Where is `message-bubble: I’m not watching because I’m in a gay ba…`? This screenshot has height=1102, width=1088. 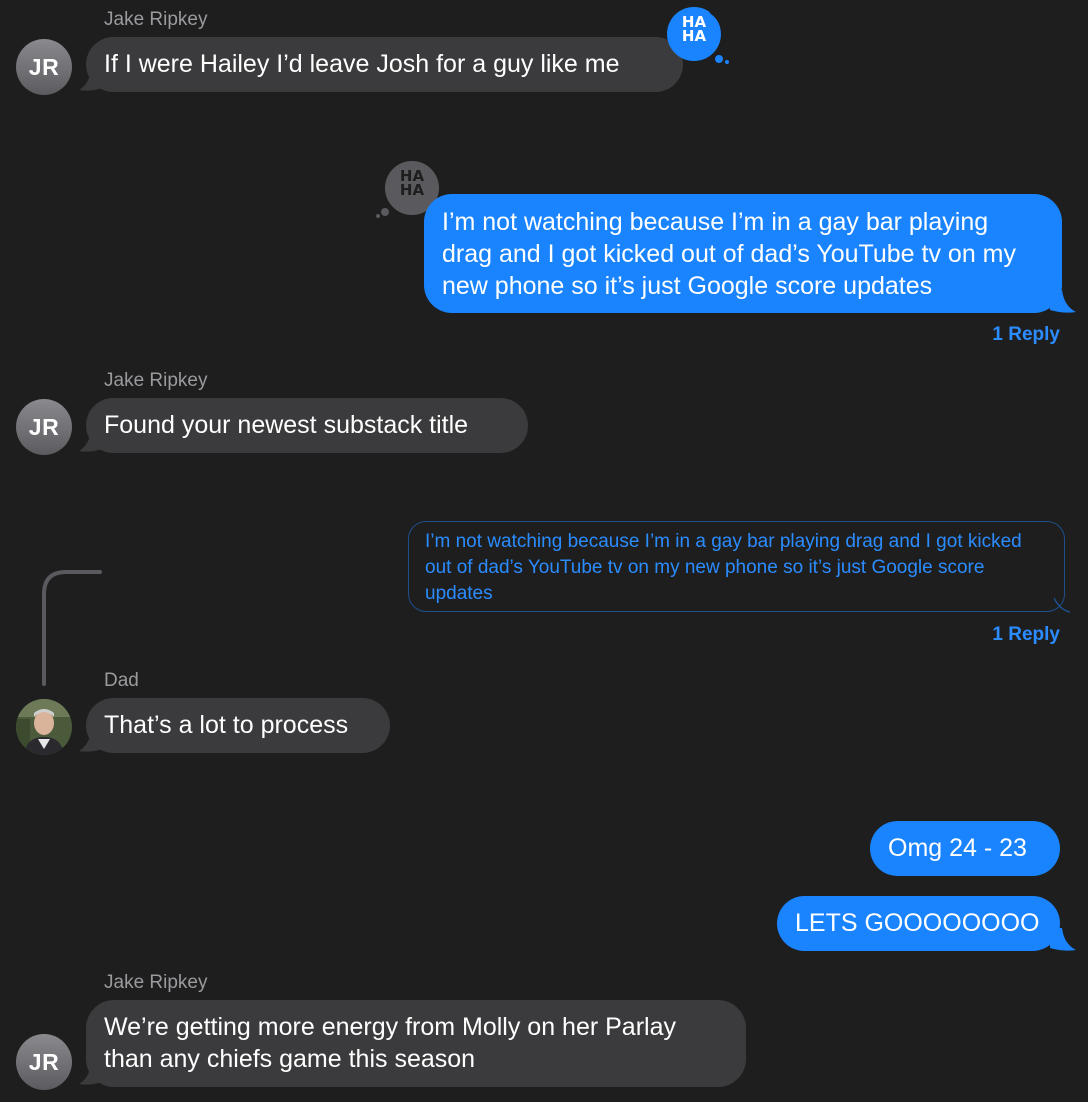
message-bubble: I’m not watching because I’m in a gay ba… is located at coordinates (743, 253).